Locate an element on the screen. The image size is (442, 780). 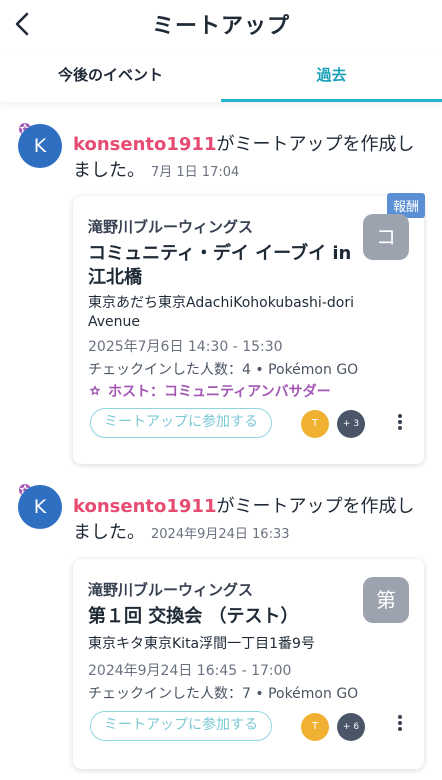
event-location: 東京キタ東京Kita浮間一丁目1番9号 is located at coordinates (201, 644).